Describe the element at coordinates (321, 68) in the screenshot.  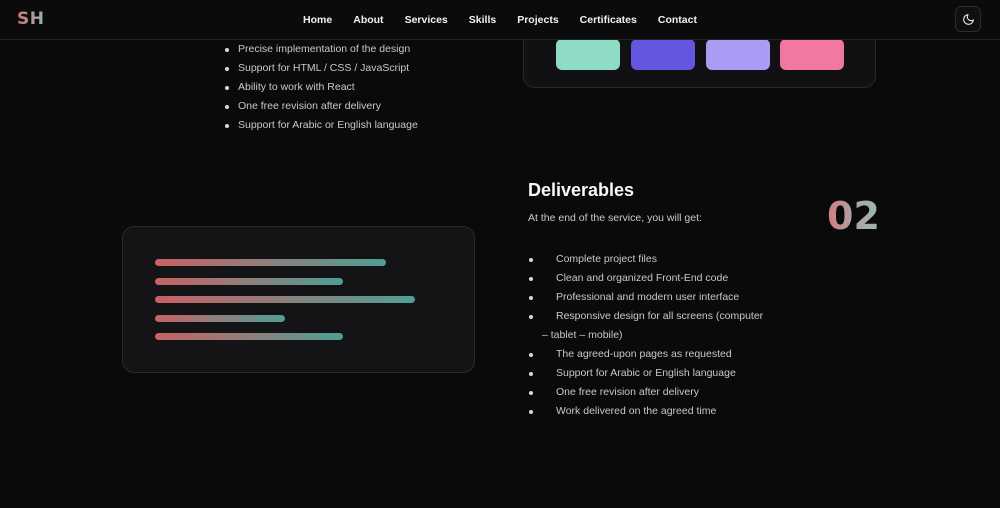
I see `list-item: Support for HTML / CSS / JavaScript` at that location.